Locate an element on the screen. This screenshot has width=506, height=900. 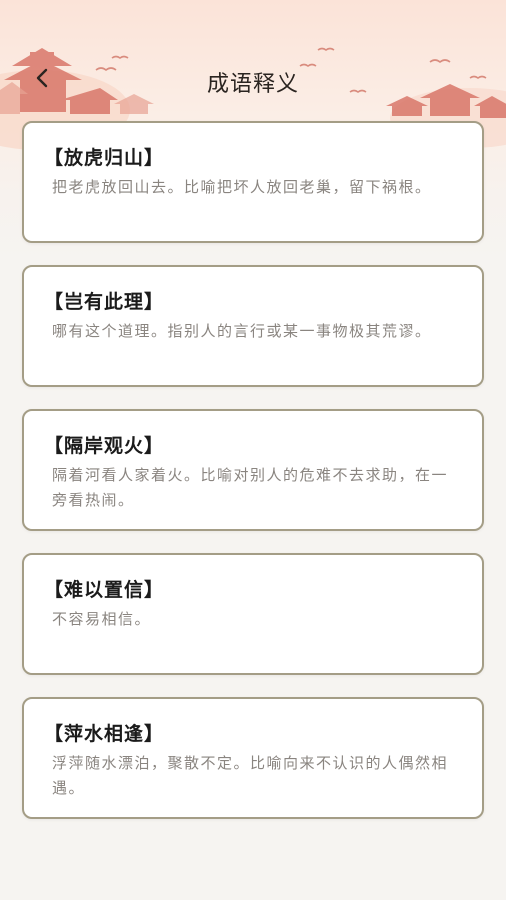
idiom-title: 【萍水相逢】 is located at coordinates (104, 734).